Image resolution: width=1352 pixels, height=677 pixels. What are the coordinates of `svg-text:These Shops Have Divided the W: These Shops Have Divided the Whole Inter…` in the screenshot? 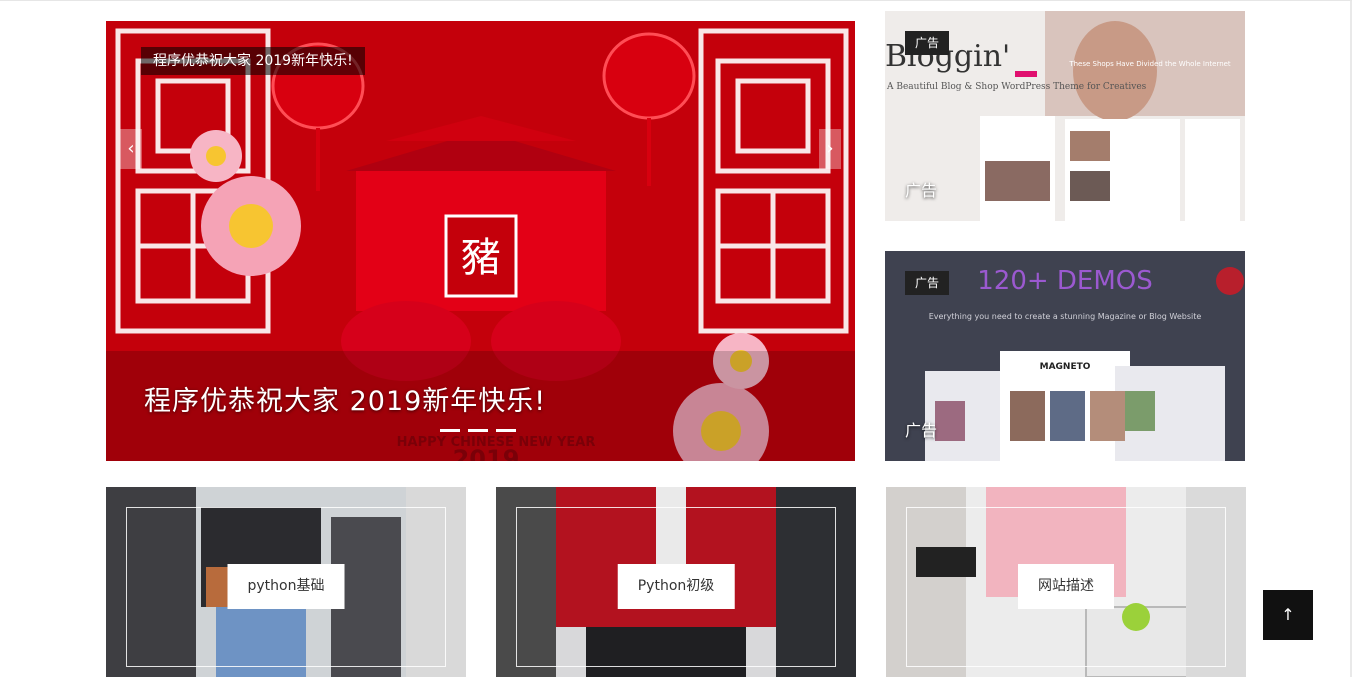 It's located at (1149, 64).